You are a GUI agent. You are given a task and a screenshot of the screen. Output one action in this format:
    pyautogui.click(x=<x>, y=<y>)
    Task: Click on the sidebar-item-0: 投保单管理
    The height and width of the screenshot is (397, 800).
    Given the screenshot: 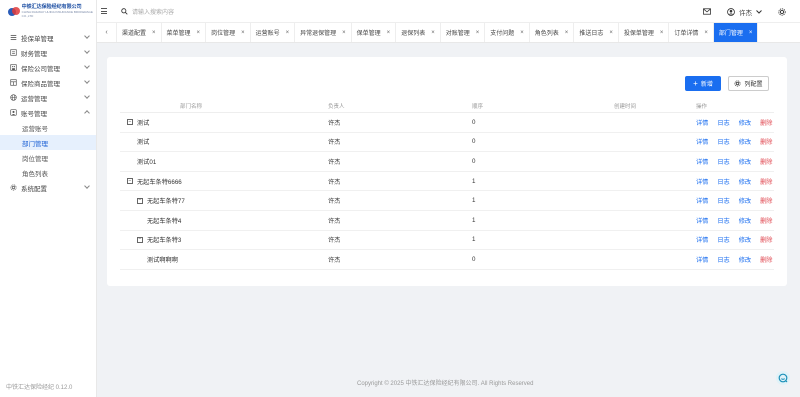 What is the action you would take?
    pyautogui.click(x=48, y=37)
    